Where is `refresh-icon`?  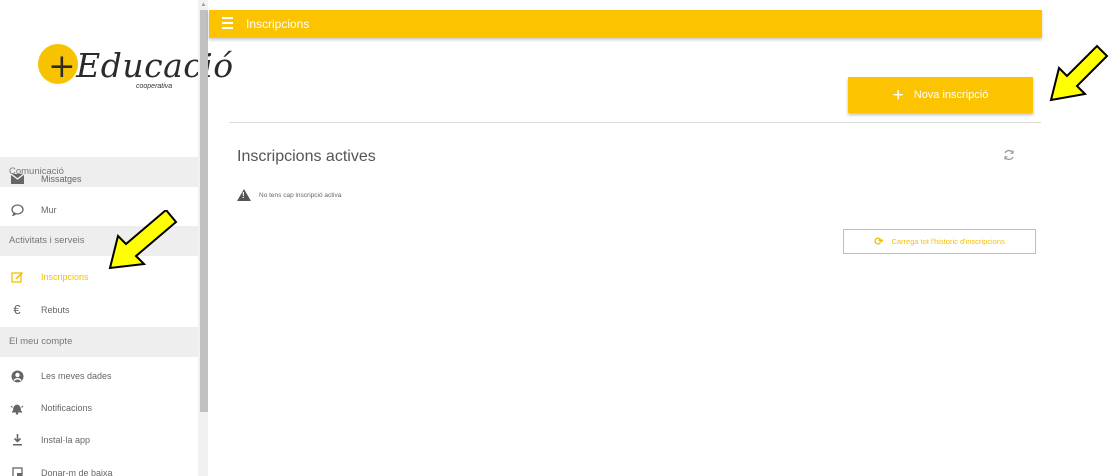 refresh-icon is located at coordinates (1009, 157).